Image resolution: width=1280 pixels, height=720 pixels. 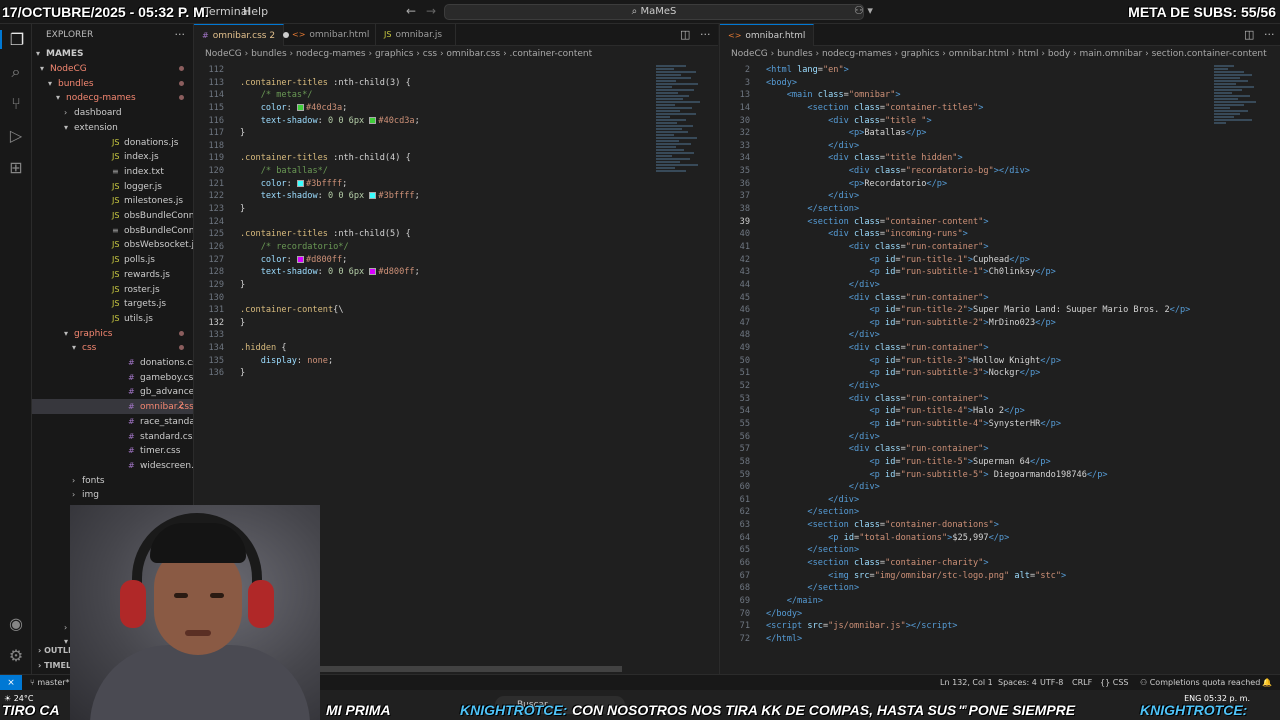 What do you see at coordinates (1114, 682) in the screenshot?
I see `language-mode: {} CSS` at bounding box center [1114, 682].